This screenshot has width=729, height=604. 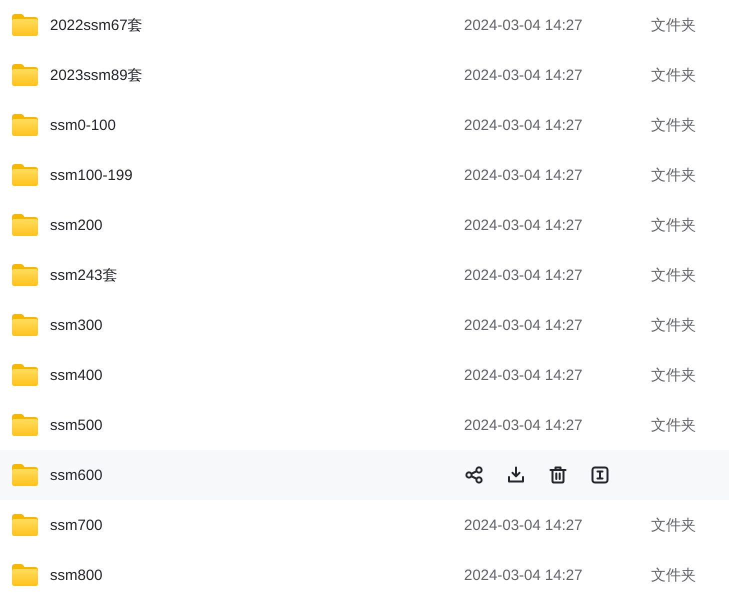 I want to click on folder-name: ssm800, so click(x=76, y=575).